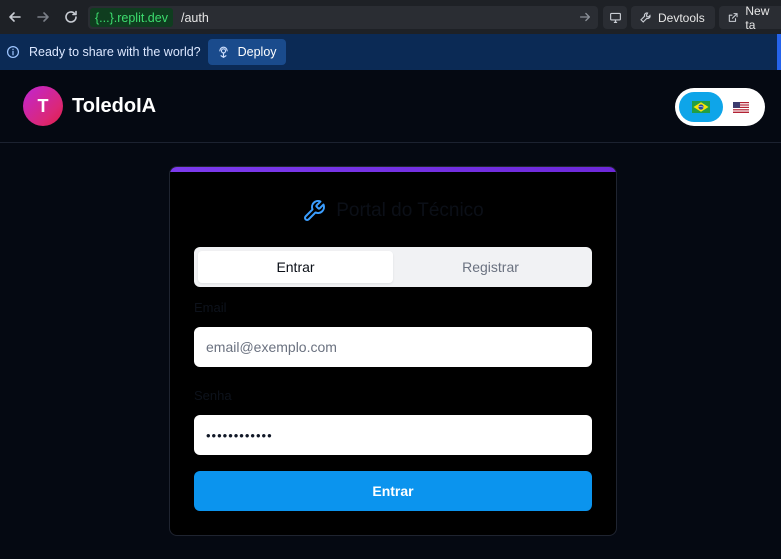 This screenshot has width=781, height=559. What do you see at coordinates (390, 52) in the screenshot?
I see `deploy-banner: Ready to share with the world? Deploy` at bounding box center [390, 52].